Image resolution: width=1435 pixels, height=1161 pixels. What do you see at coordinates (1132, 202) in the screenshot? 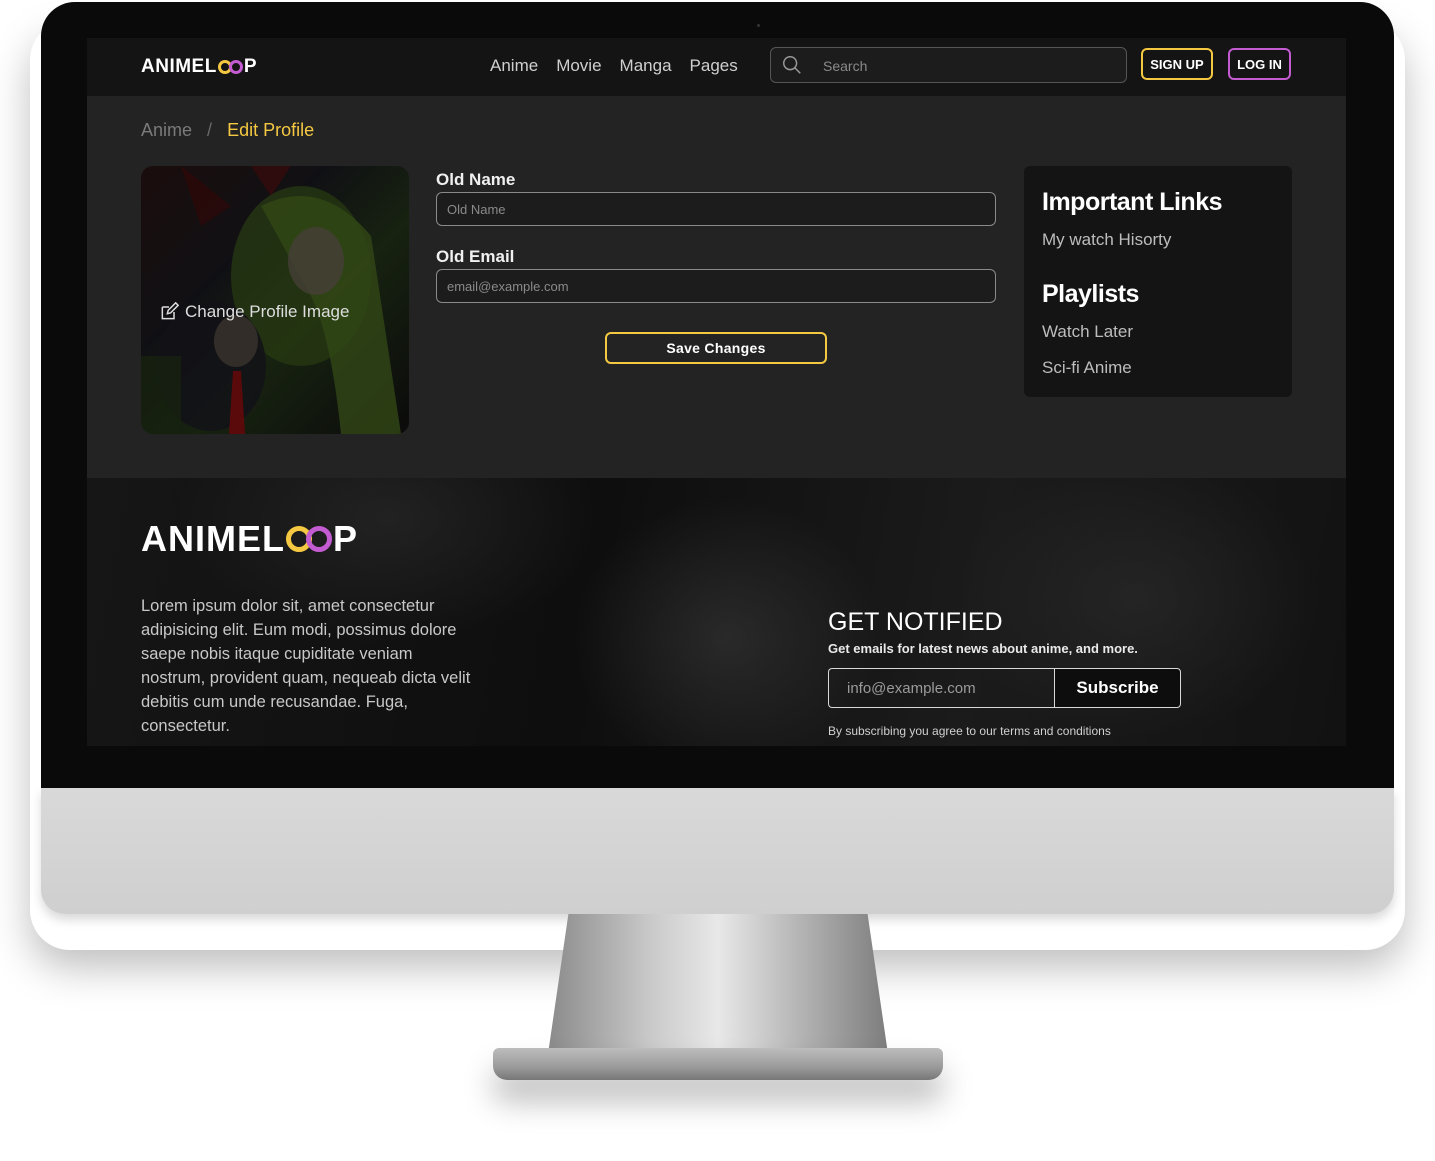
I see `important-links-title: Important Links` at bounding box center [1132, 202].